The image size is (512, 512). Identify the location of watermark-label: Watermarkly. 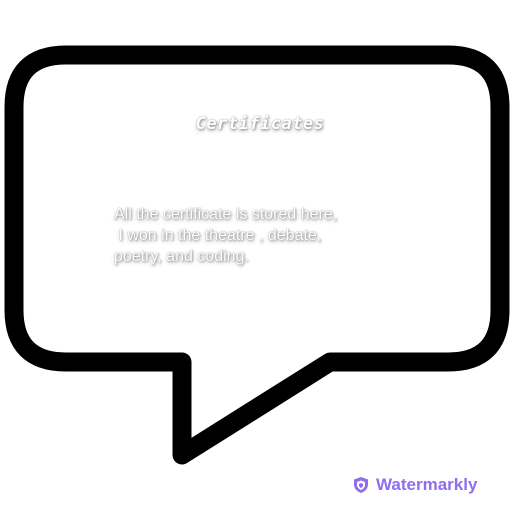
(427, 484).